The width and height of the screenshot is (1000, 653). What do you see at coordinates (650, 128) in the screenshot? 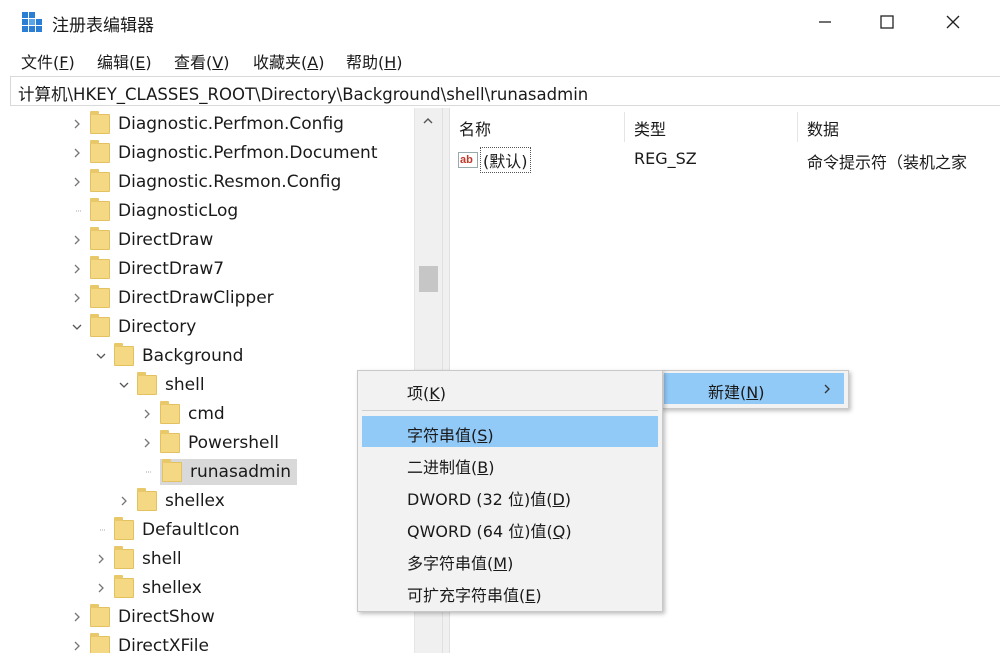
I see `column-header-type: 类型` at bounding box center [650, 128].